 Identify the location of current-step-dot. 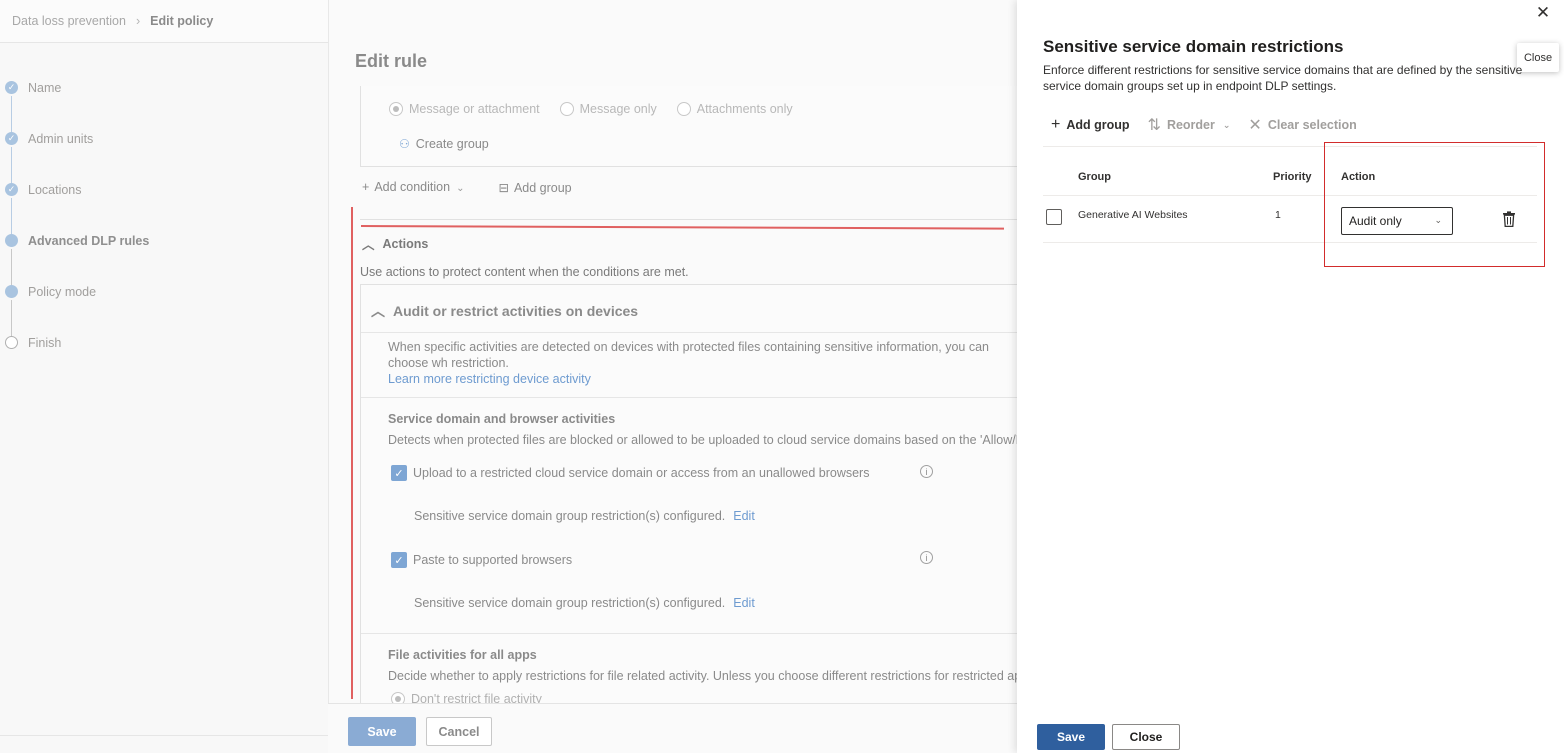
(11, 240).